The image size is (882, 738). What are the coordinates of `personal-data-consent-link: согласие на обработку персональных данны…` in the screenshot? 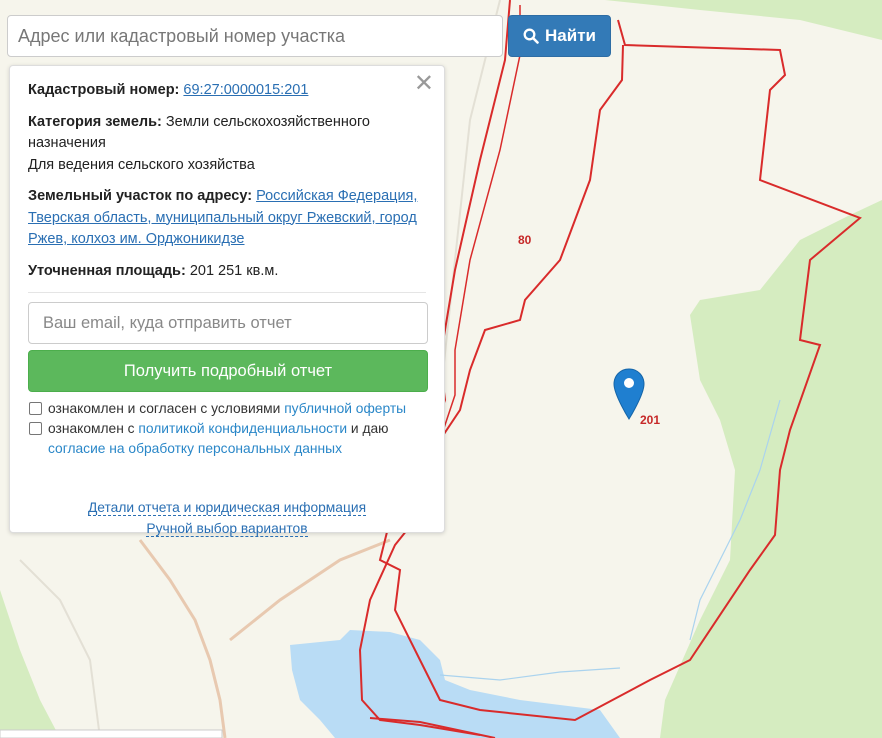 It's located at (195, 448).